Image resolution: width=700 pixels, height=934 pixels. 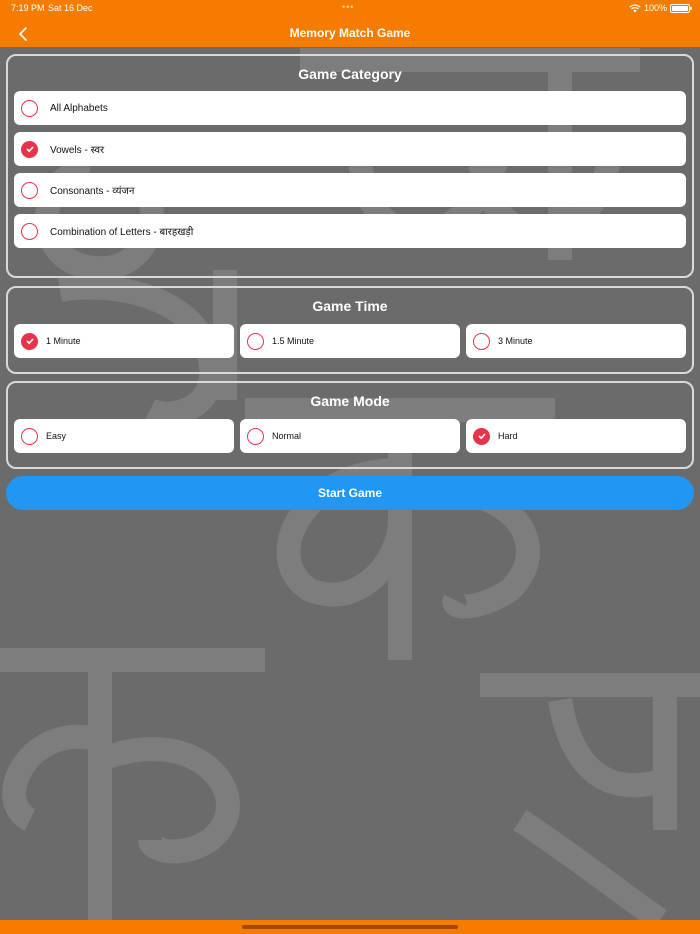 What do you see at coordinates (350, 74) in the screenshot?
I see `category-title: Game Category` at bounding box center [350, 74].